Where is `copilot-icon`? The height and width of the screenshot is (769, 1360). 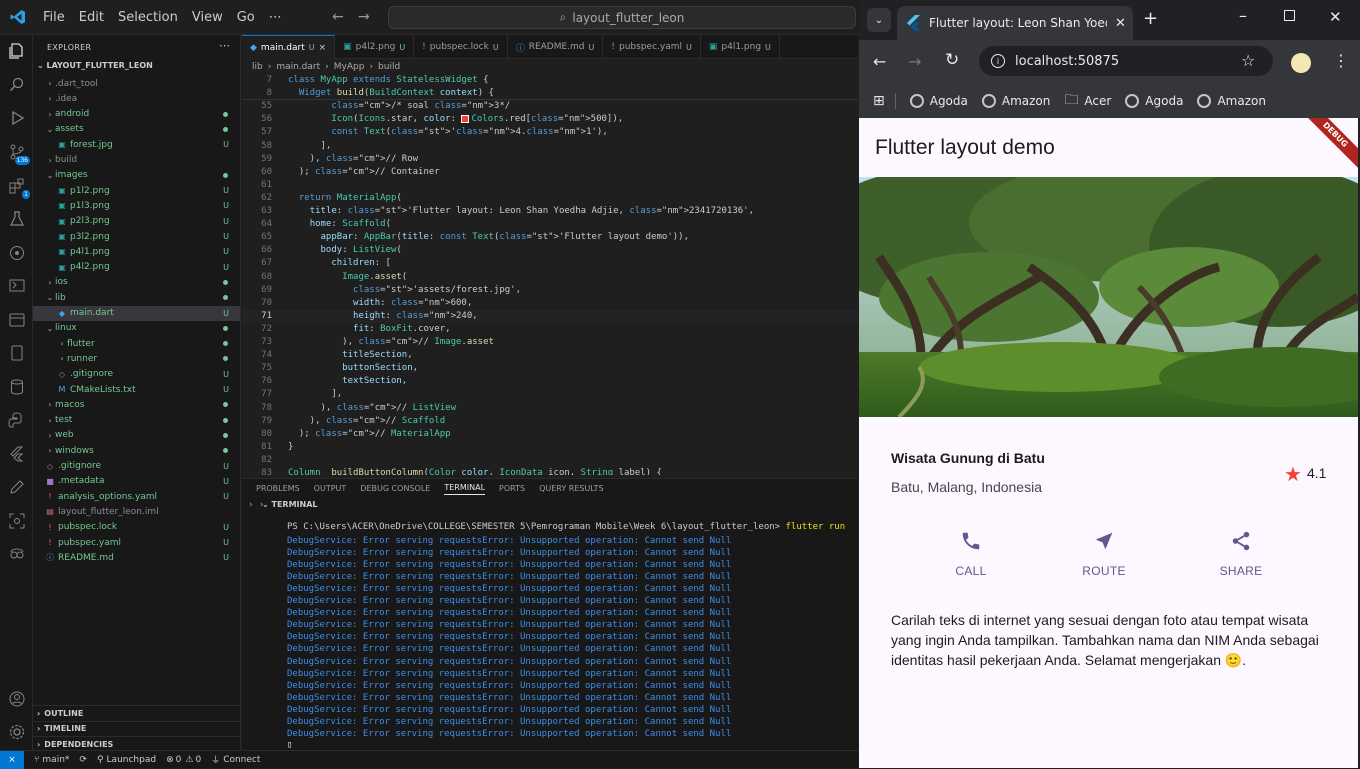
copilot-icon is located at coordinates (16, 553).